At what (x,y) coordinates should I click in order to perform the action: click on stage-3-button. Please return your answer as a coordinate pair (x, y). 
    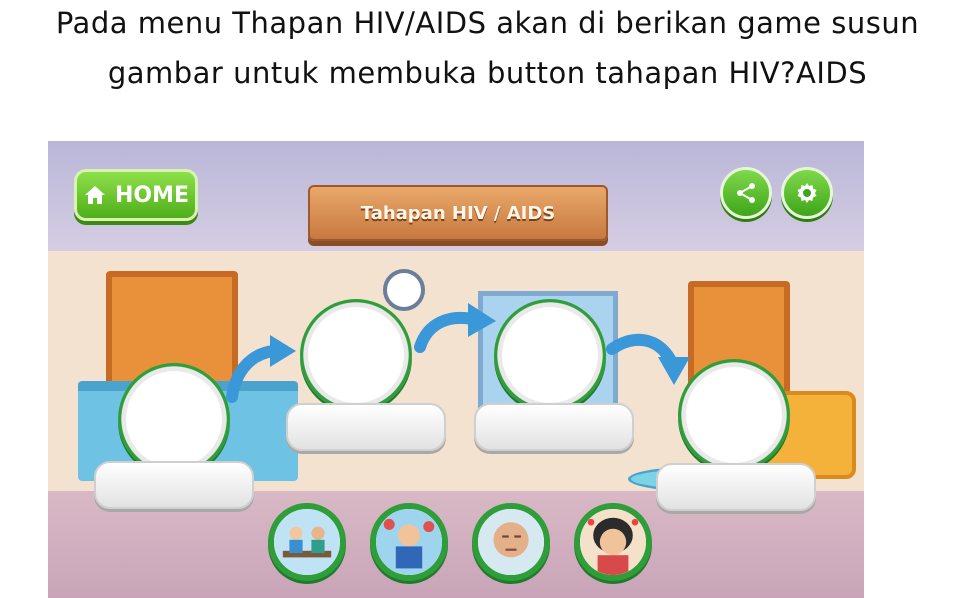
    Looking at the image, I should click on (550, 355).